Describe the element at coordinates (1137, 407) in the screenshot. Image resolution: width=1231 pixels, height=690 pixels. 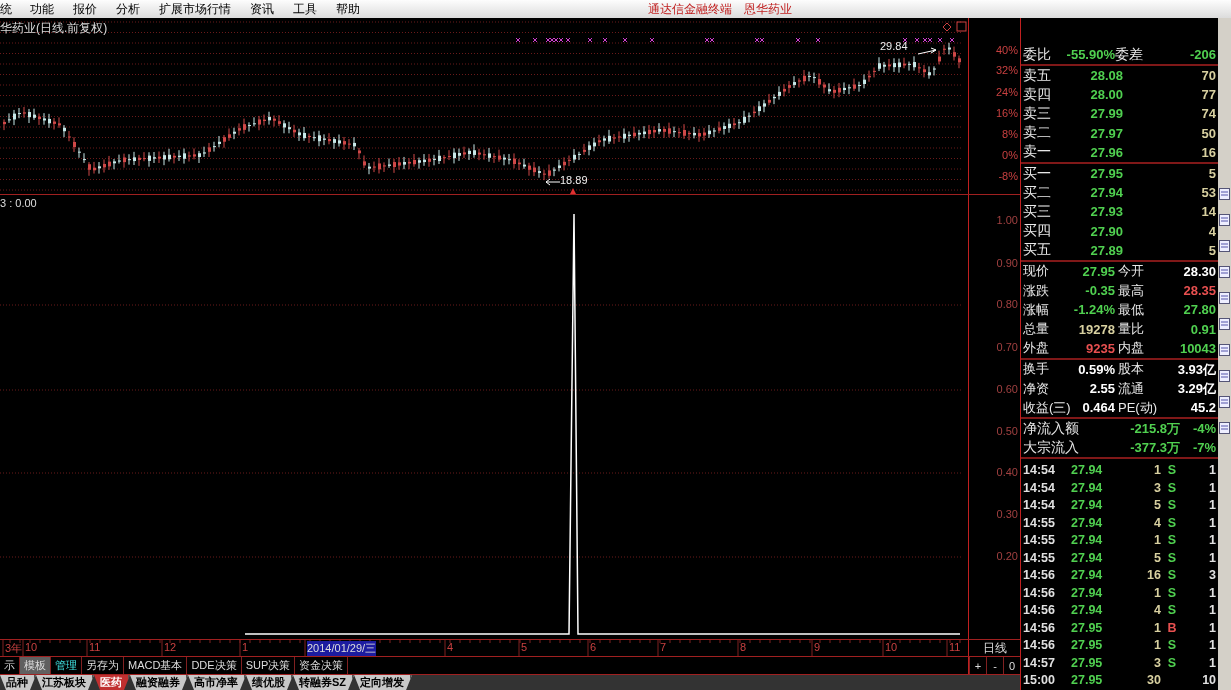
I see `quote-label: PE(动)` at that location.